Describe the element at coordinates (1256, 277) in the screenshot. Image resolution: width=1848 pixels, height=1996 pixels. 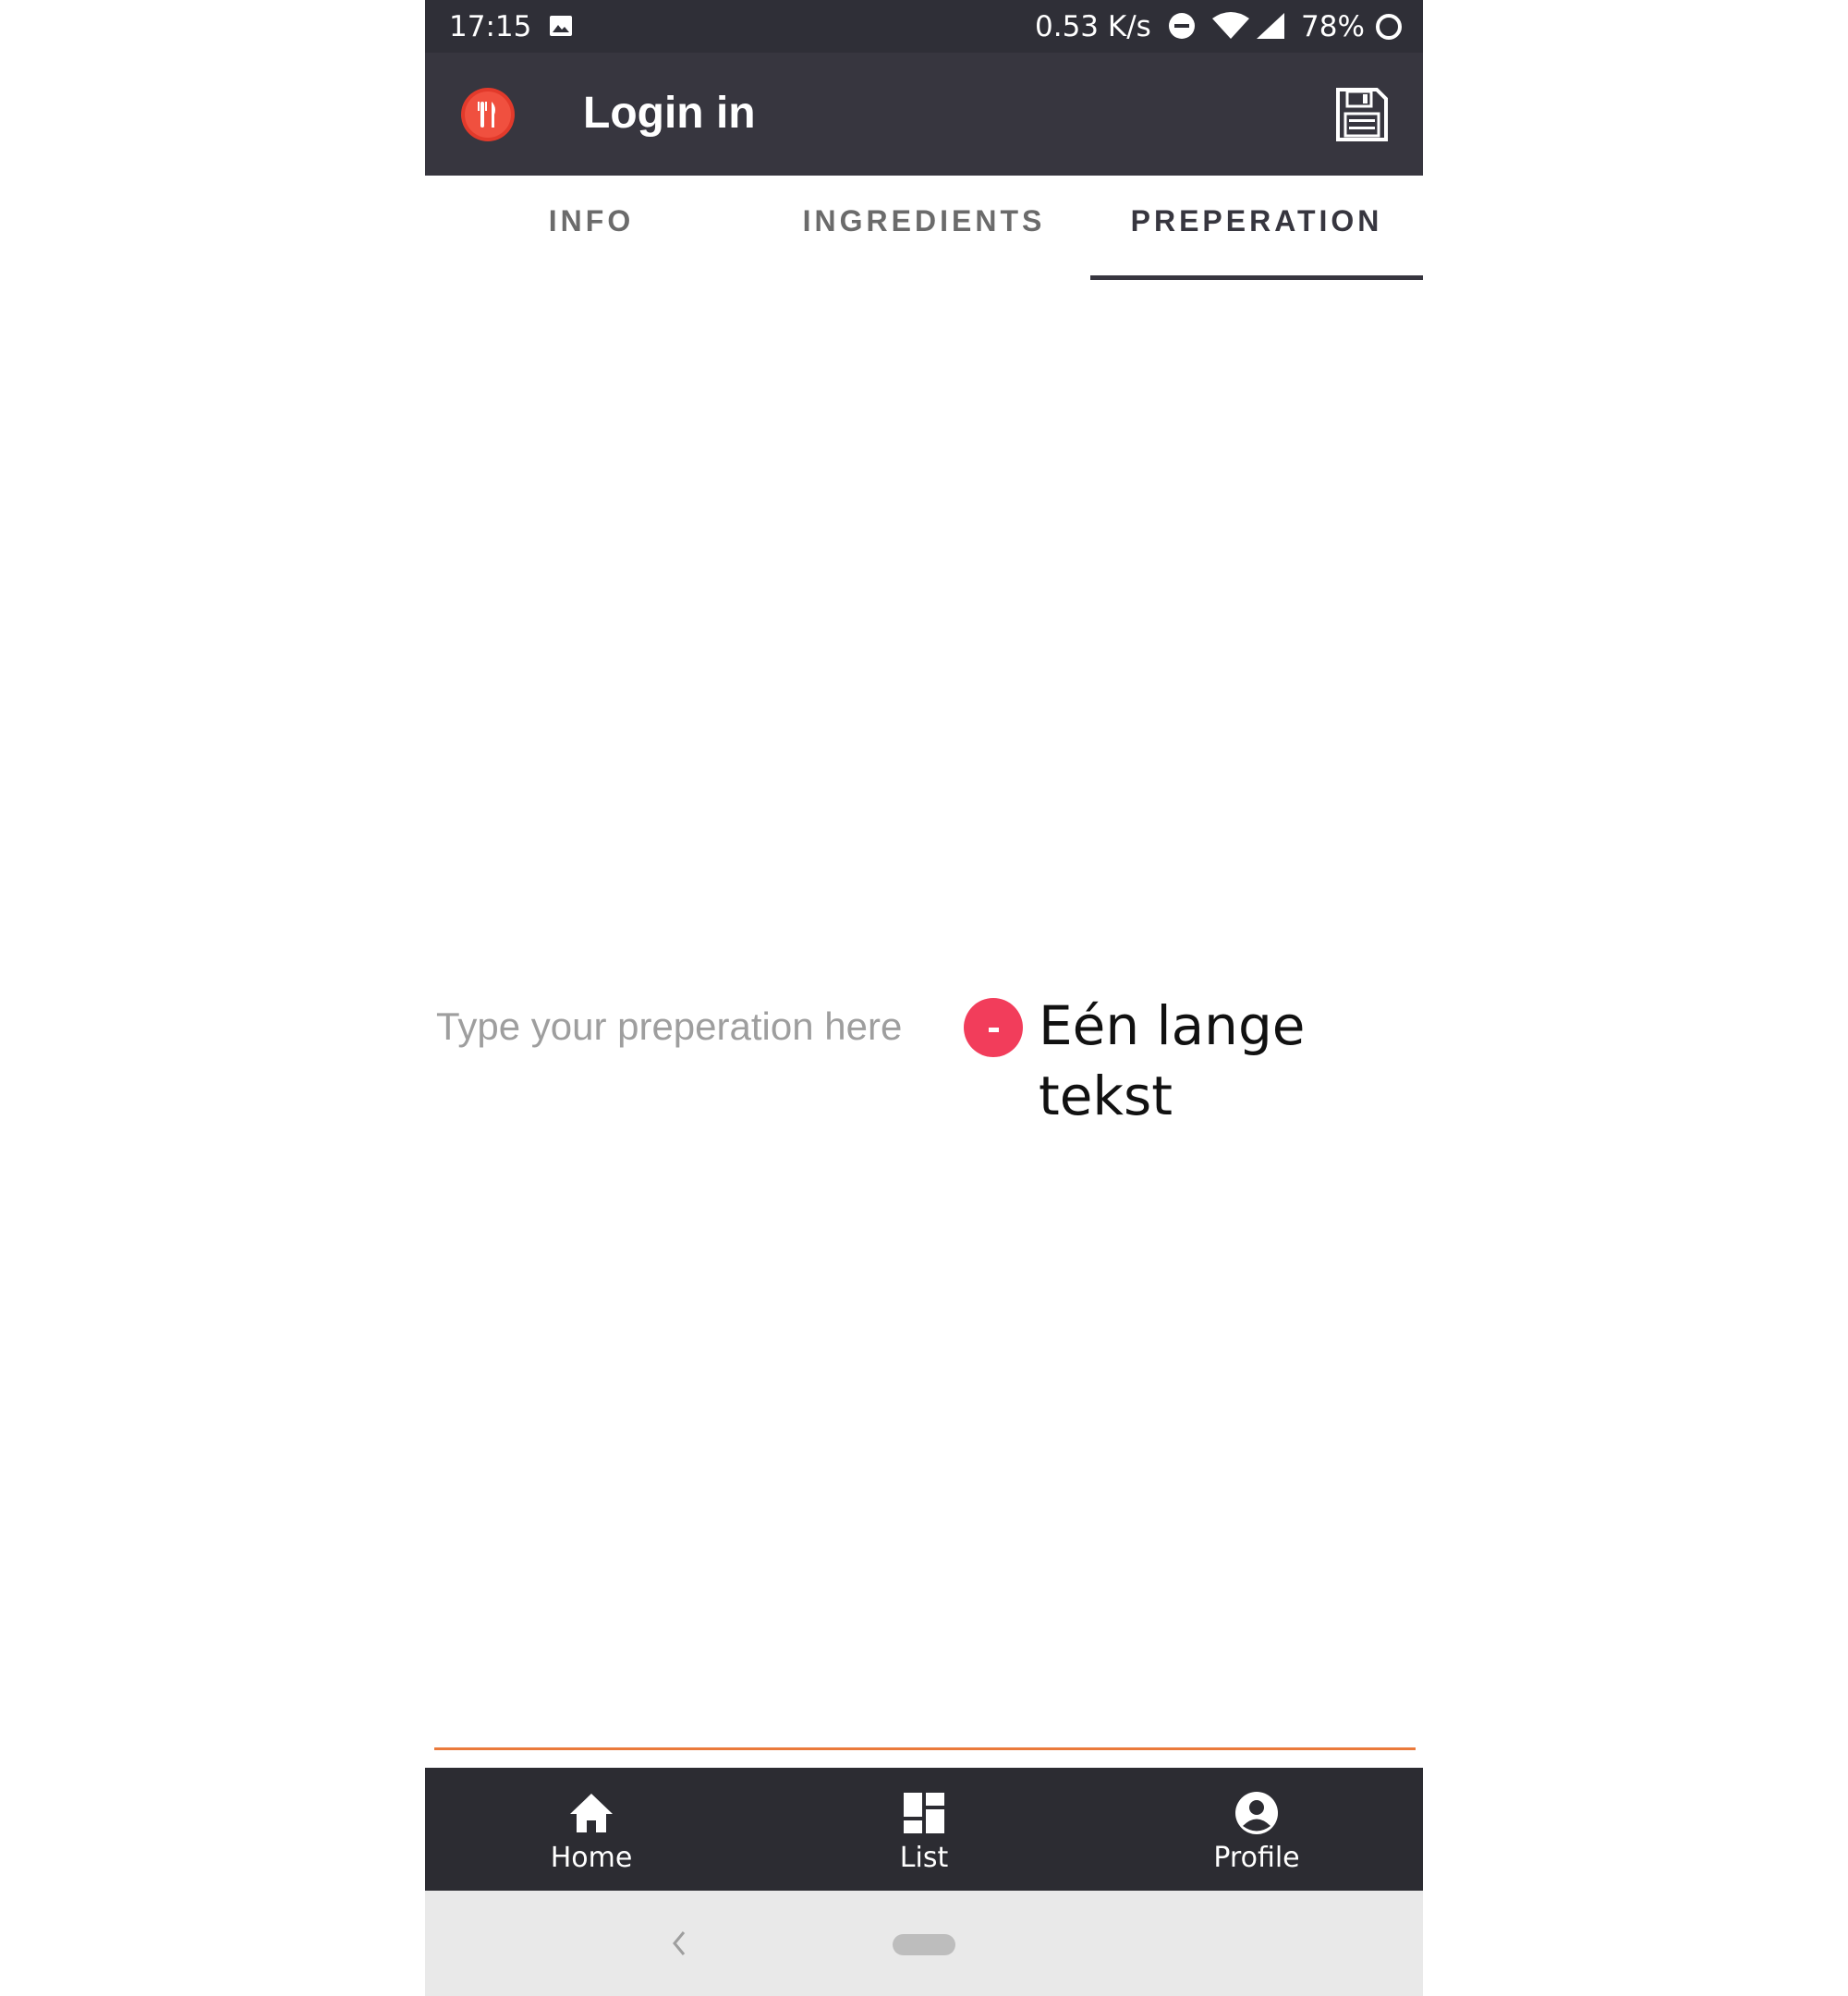
I see `tab-indicator` at that location.